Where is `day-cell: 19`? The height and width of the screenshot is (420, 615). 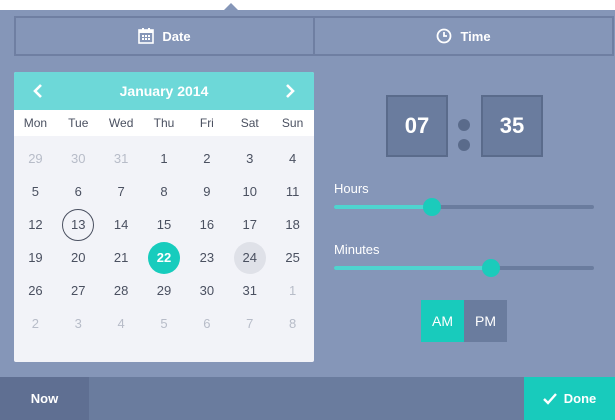
day-cell: 19 is located at coordinates (35, 257).